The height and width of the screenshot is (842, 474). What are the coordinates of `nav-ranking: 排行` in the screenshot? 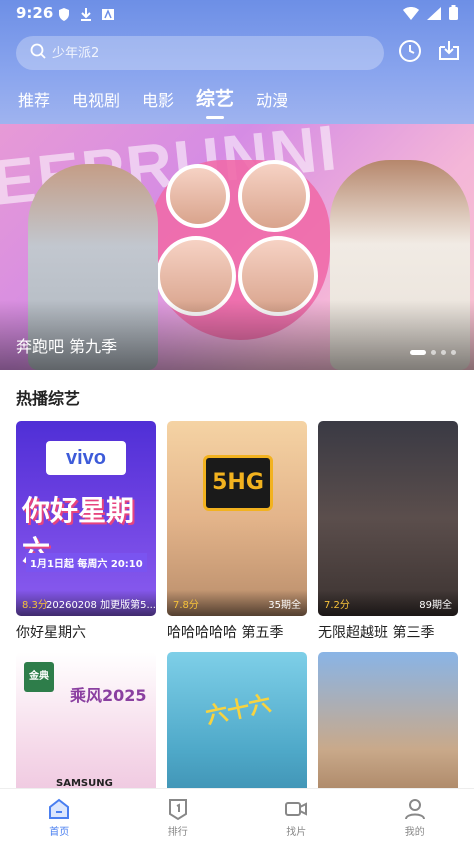 It's located at (178, 815).